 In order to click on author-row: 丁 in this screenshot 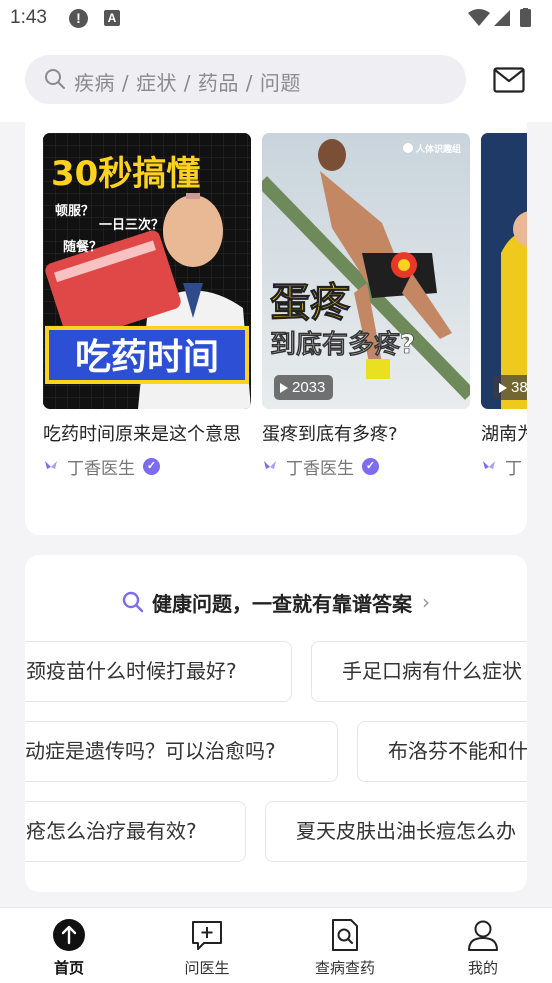, I will do `click(504, 466)`.